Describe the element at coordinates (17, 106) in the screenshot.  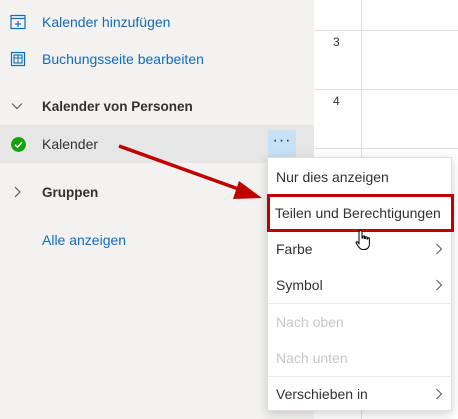
I see `chevron-down-icon` at that location.